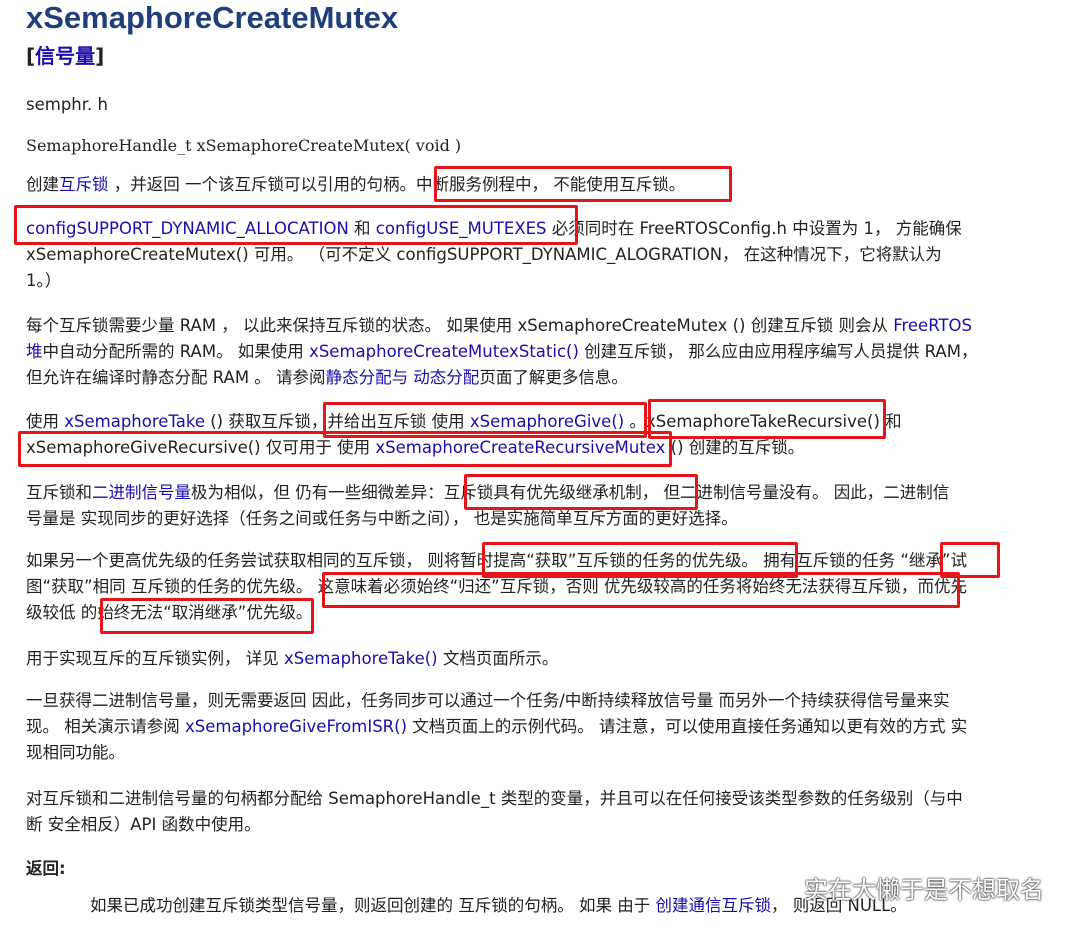 The image size is (1080, 938). I want to click on text: 创建互斥锁， 那么应由应用程序编写人员提供 RAM，, so click(778, 351).